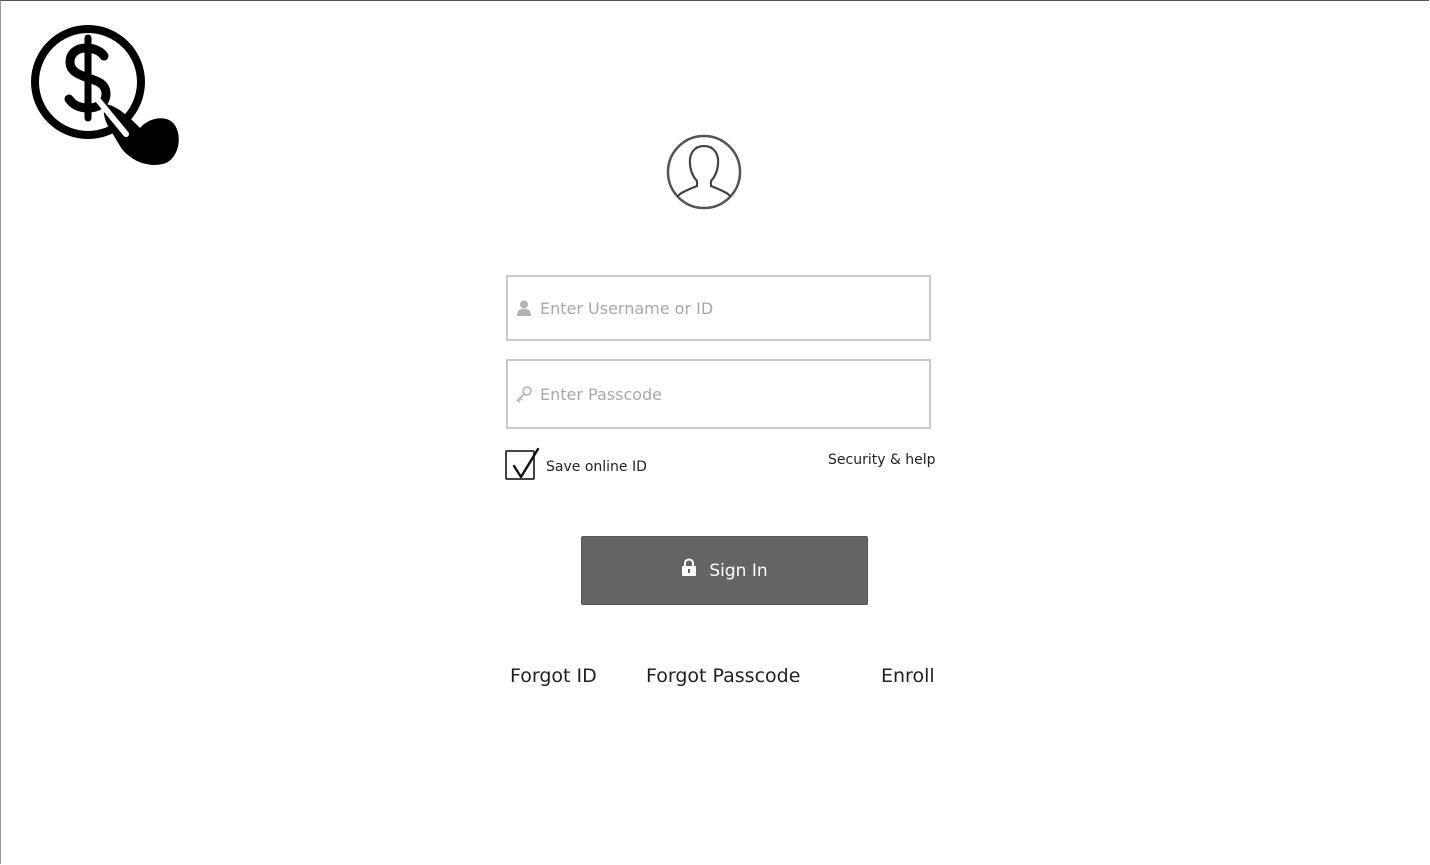  I want to click on save-online-id-row: Save online ID, so click(576, 463).